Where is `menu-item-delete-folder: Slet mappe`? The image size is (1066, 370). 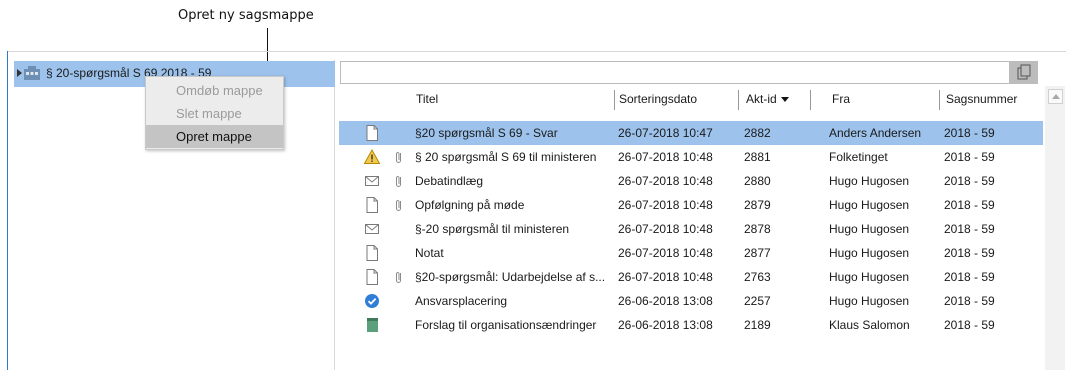
menu-item-delete-folder: Slet mappe is located at coordinates (209, 113).